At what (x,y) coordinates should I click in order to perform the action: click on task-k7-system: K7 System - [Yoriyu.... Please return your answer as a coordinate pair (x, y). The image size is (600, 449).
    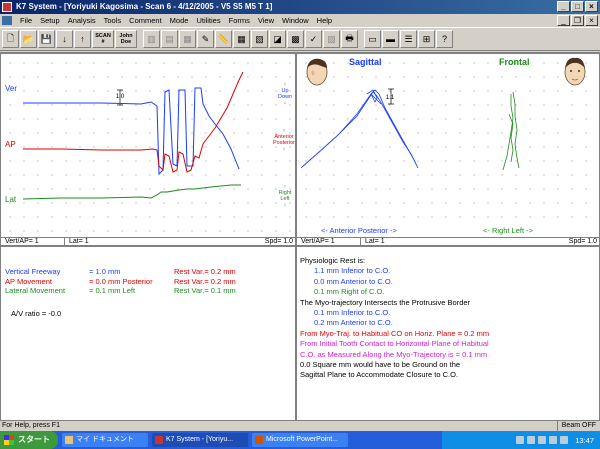
    Looking at the image, I should click on (200, 440).